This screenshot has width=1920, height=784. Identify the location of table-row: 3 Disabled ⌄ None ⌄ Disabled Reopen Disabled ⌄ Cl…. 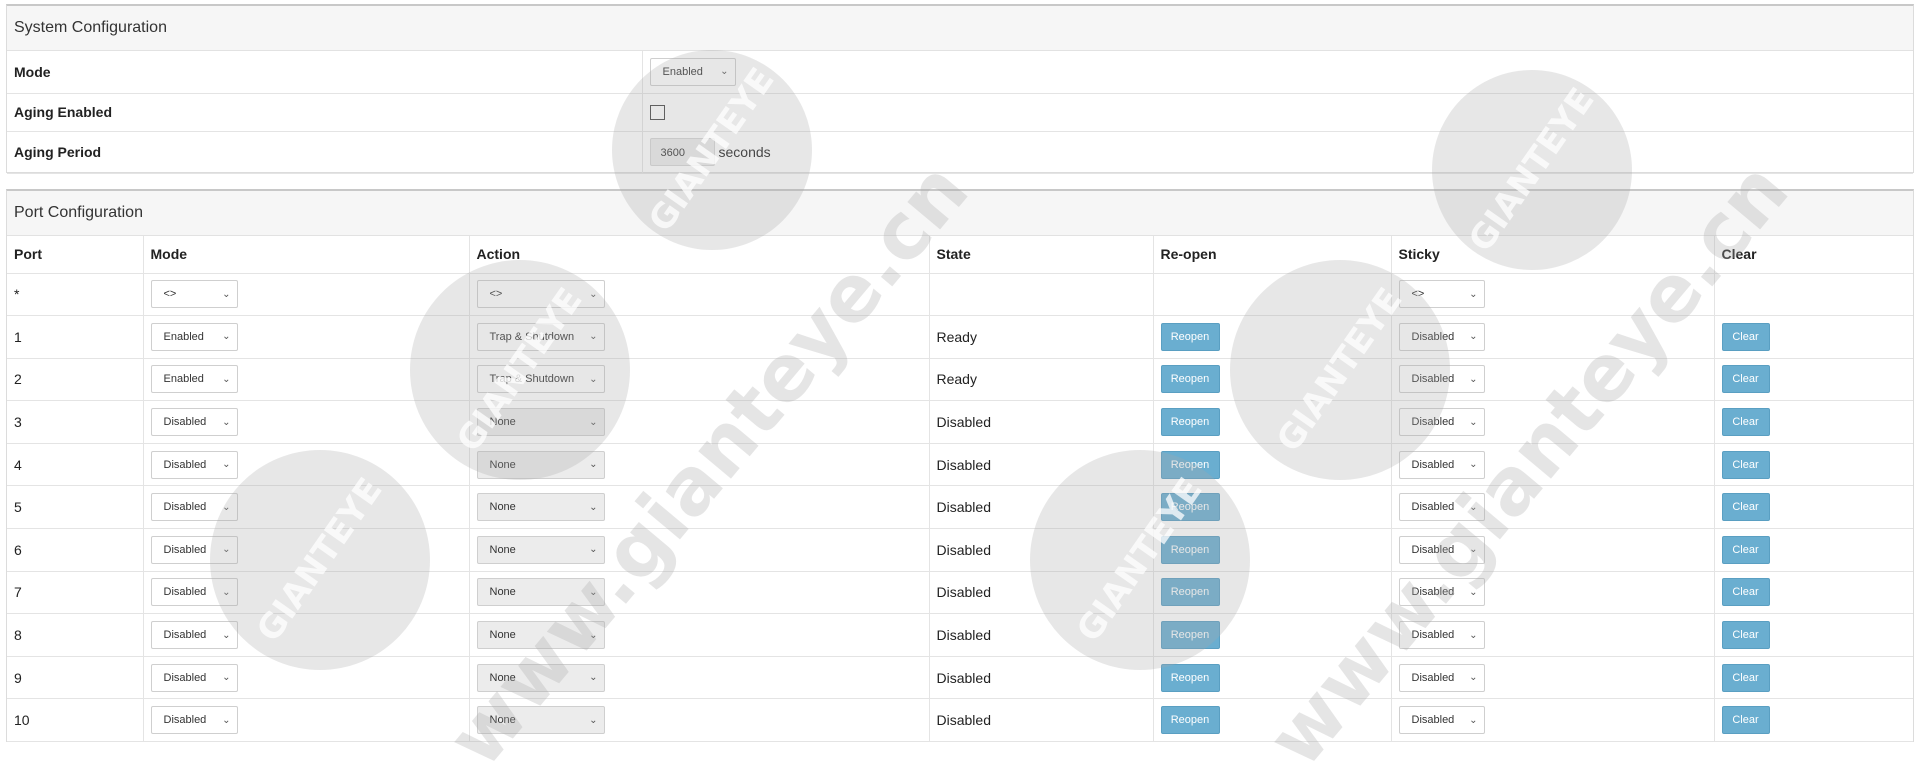
(960, 422).